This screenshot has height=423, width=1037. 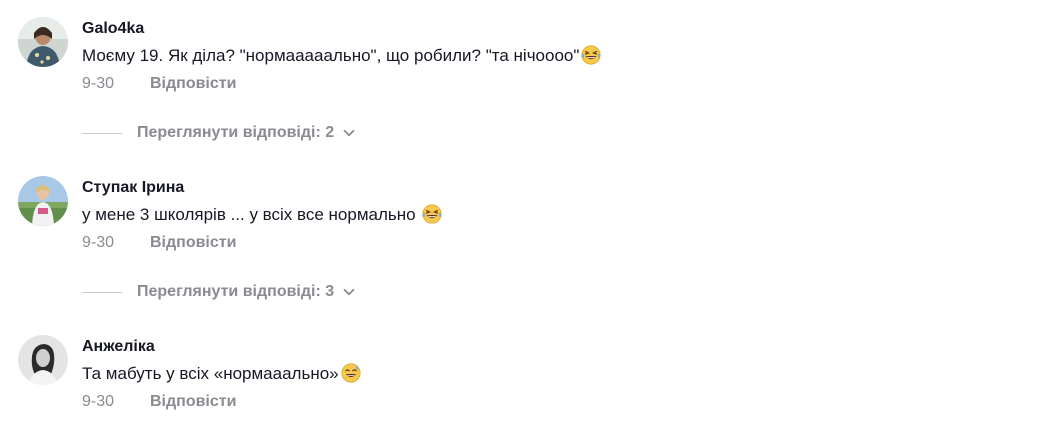 I want to click on view-replies-button: Переглянути відповіді: 3, so click(x=219, y=292).